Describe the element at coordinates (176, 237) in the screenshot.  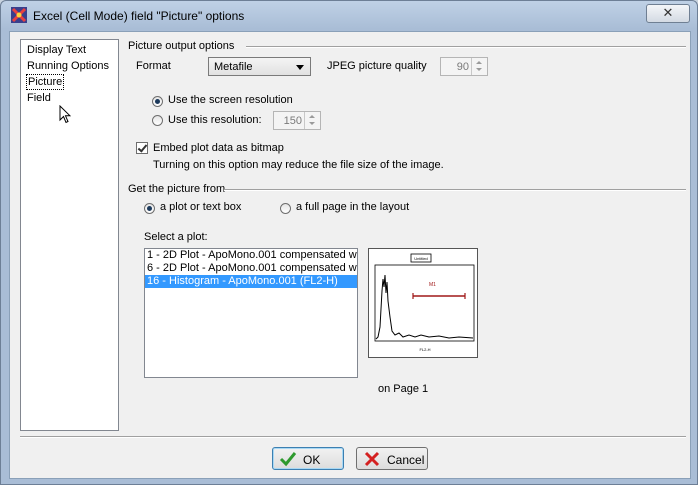
I see `select-plot-label: Select a plot:` at that location.